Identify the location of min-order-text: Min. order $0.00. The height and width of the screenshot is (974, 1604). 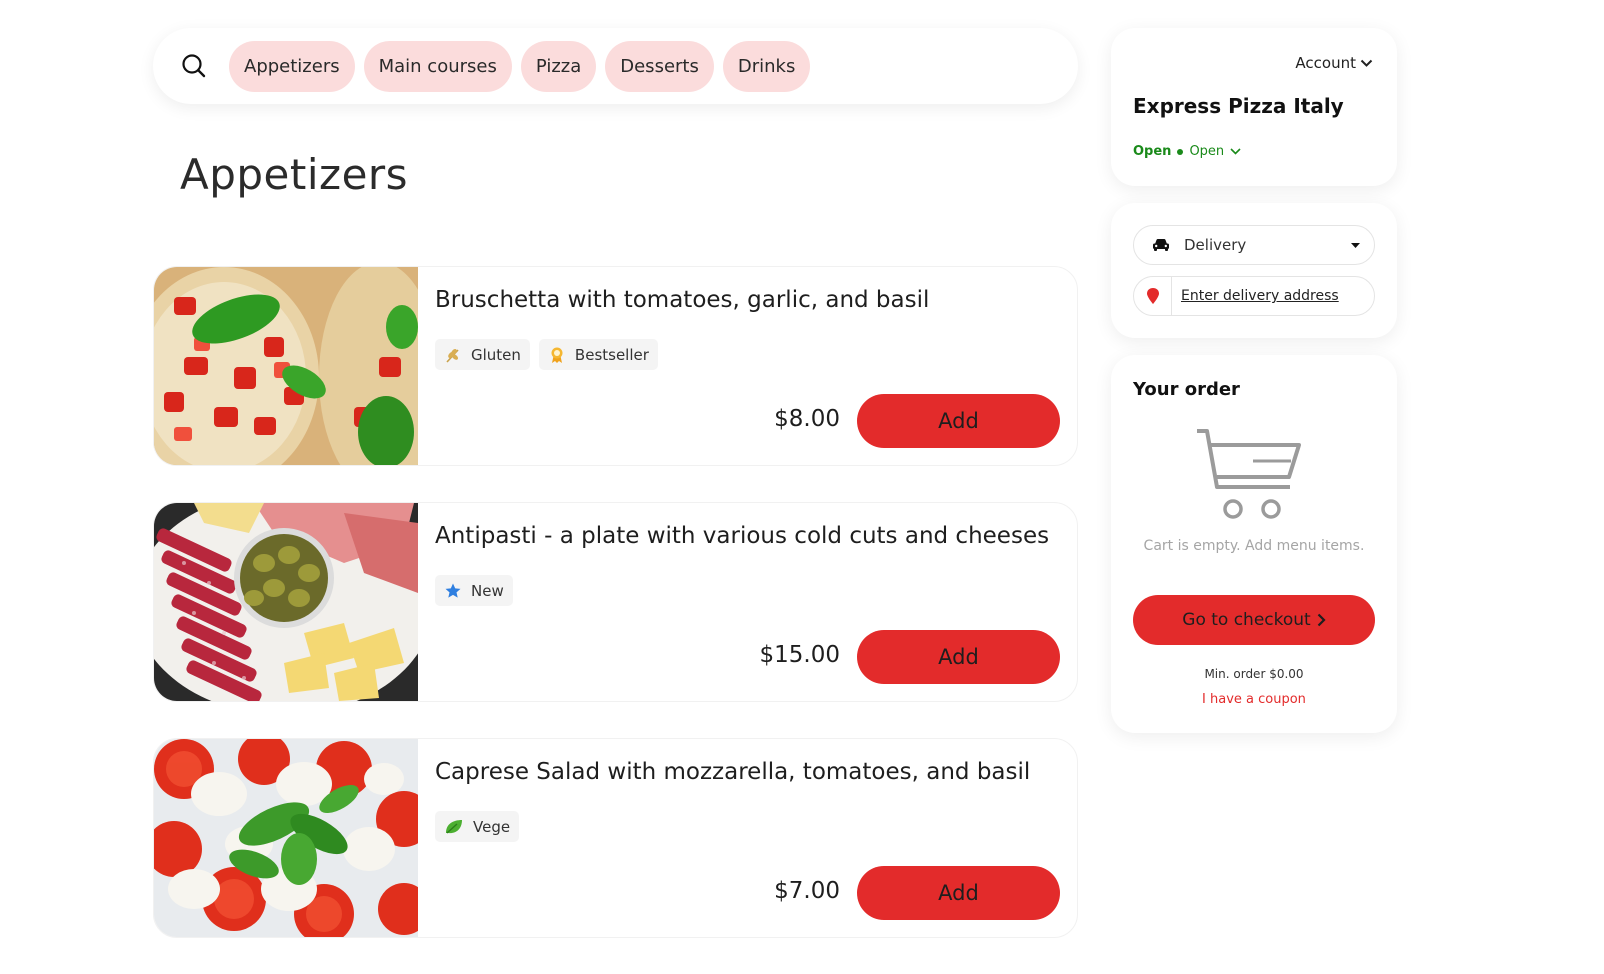
(1254, 674).